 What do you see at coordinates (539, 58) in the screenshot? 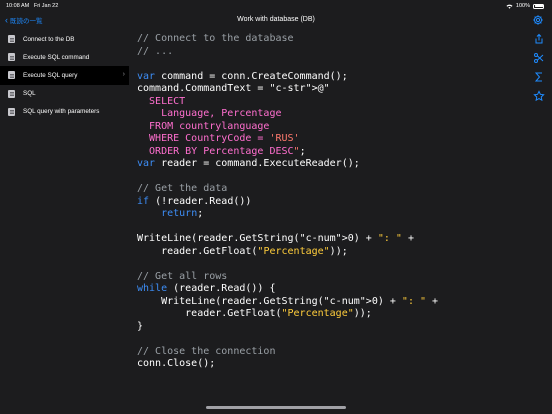
I see `scissors-icon` at bounding box center [539, 58].